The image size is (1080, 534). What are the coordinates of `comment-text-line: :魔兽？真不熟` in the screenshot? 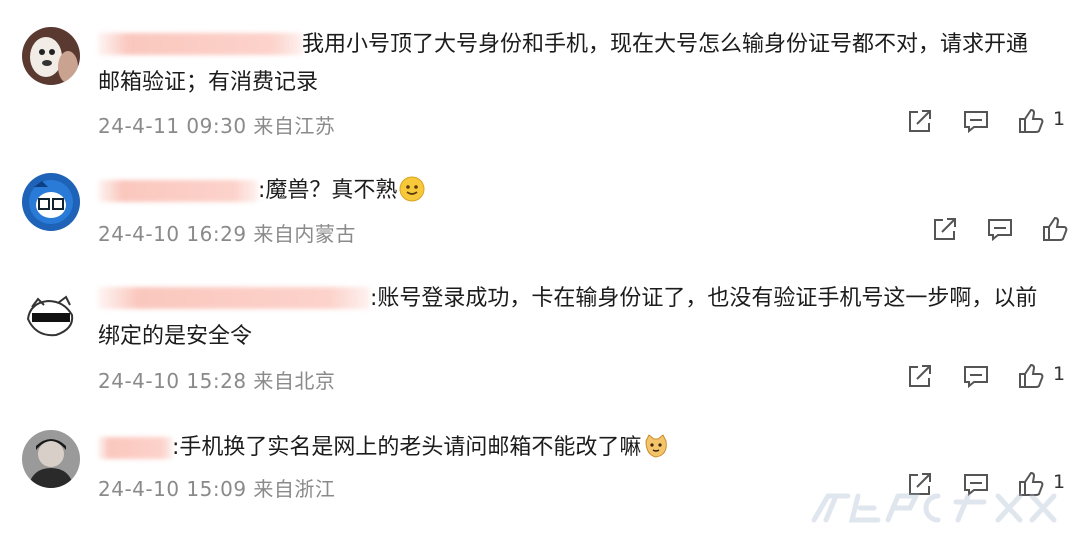 It's located at (569, 191).